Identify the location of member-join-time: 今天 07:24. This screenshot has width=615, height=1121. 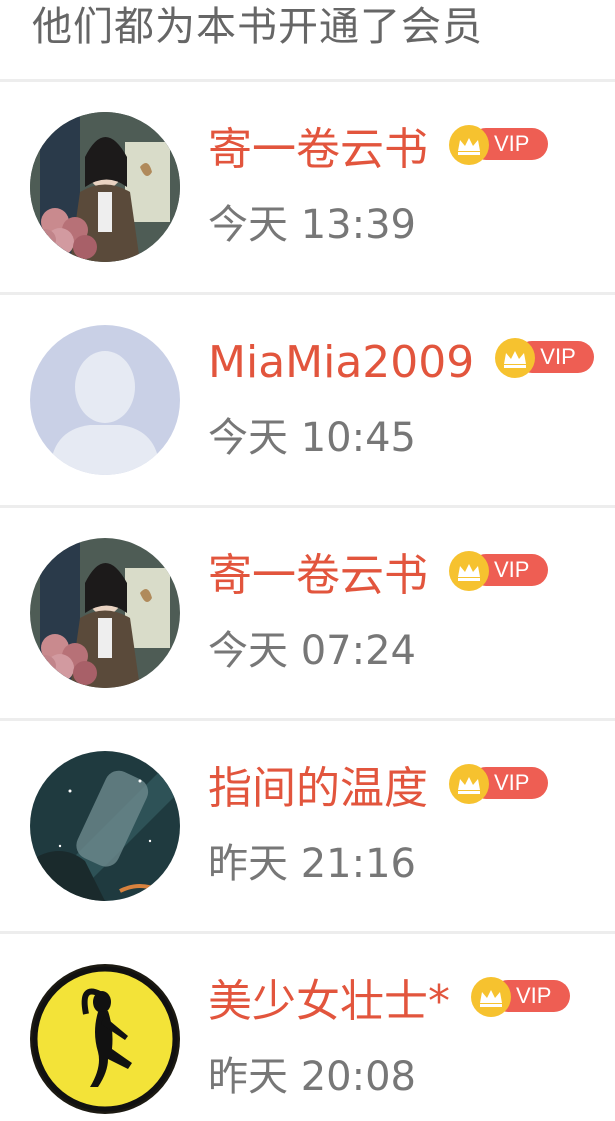
(312, 651).